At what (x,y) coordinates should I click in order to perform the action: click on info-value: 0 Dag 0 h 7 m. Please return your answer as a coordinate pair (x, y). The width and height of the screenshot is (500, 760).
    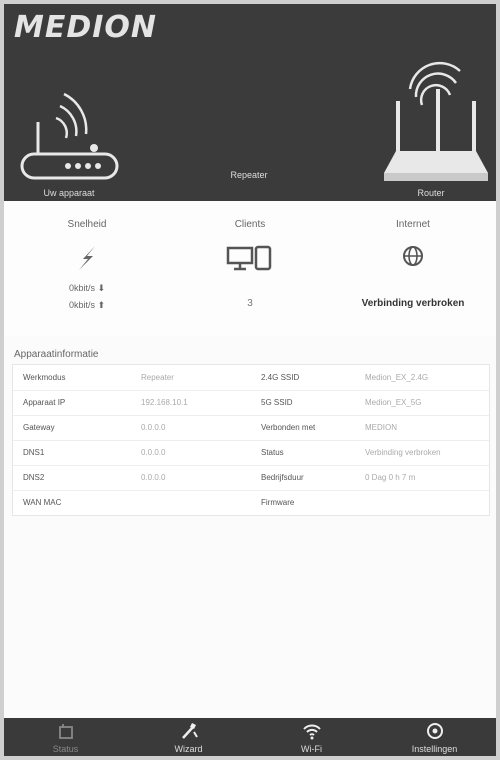
    Looking at the image, I should click on (390, 477).